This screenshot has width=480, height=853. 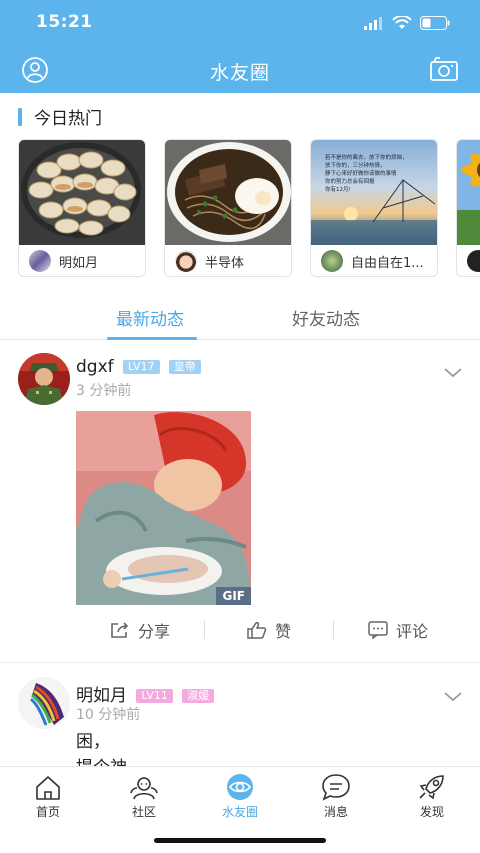 I want to click on top-bar: 15:21 水友圈, so click(x=240, y=46).